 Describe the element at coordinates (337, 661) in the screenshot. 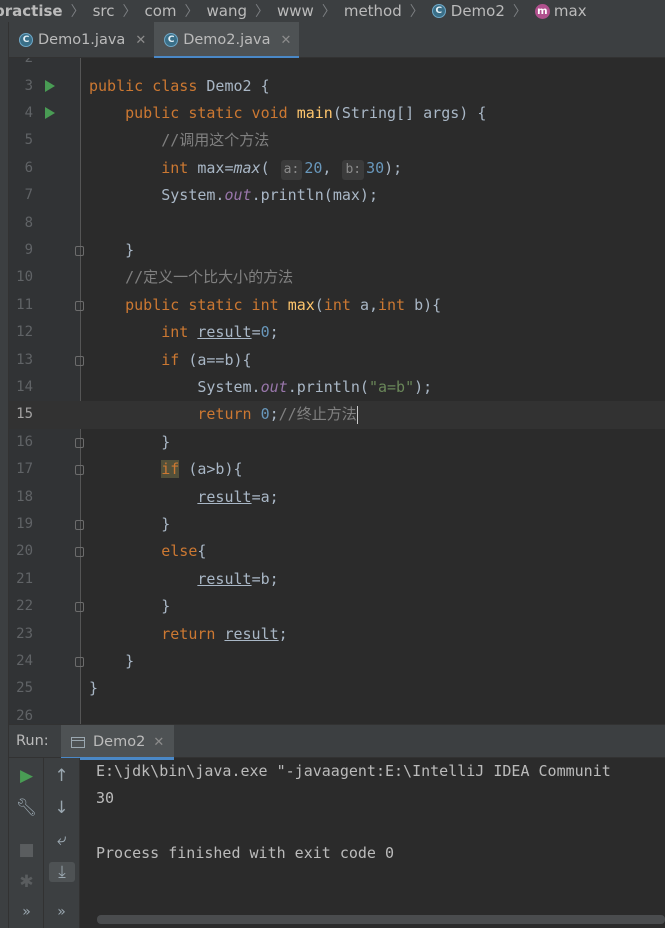

I see `code-line: 24 }` at that location.